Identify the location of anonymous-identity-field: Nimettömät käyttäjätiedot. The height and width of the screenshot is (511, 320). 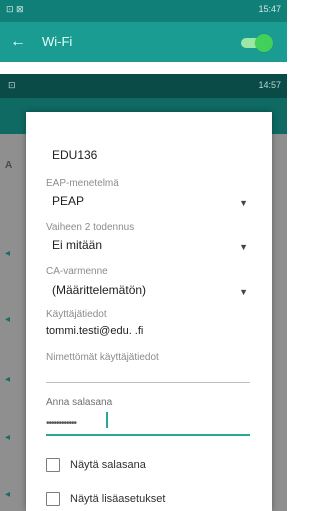
(102, 357).